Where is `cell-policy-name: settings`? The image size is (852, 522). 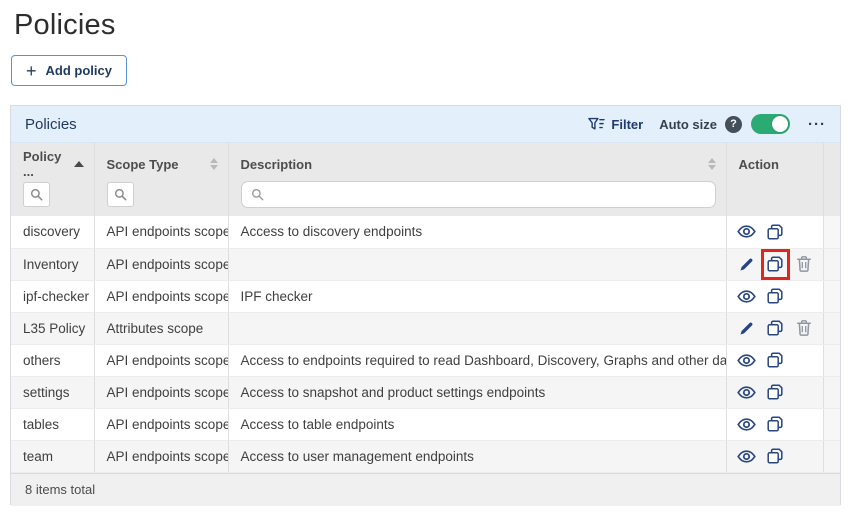 cell-policy-name: settings is located at coordinates (53, 392).